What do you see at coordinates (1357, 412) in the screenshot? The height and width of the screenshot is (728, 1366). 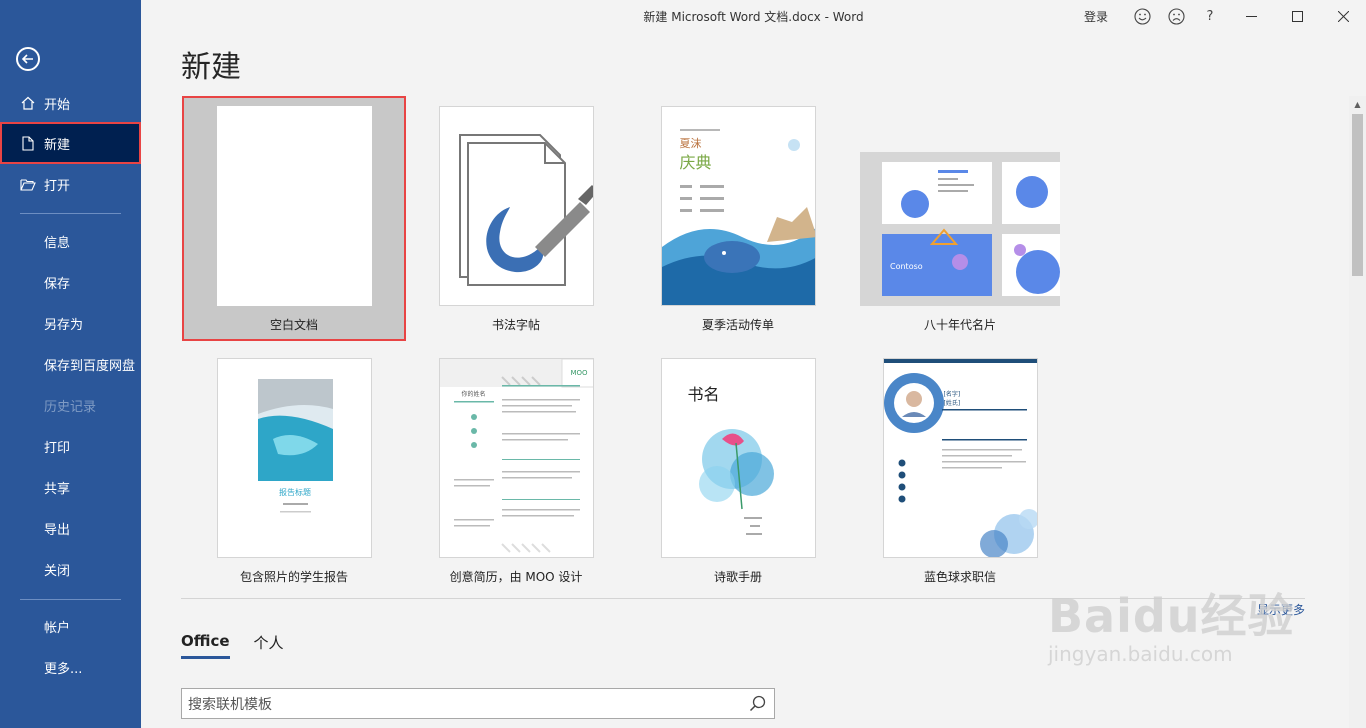 I see `vertical-scrollbar: ▲` at bounding box center [1357, 412].